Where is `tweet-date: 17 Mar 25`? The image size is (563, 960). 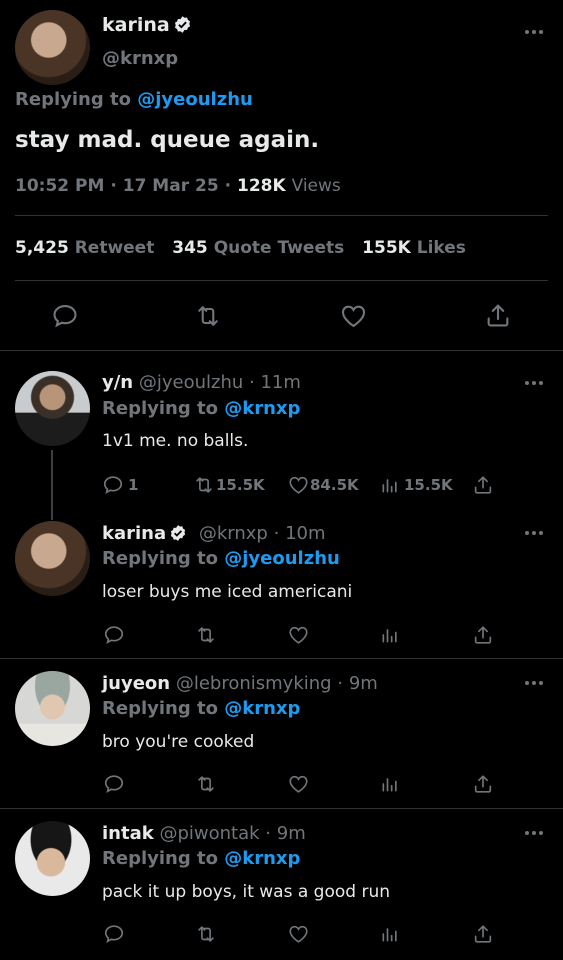
tweet-date: 17 Mar 25 is located at coordinates (171, 186).